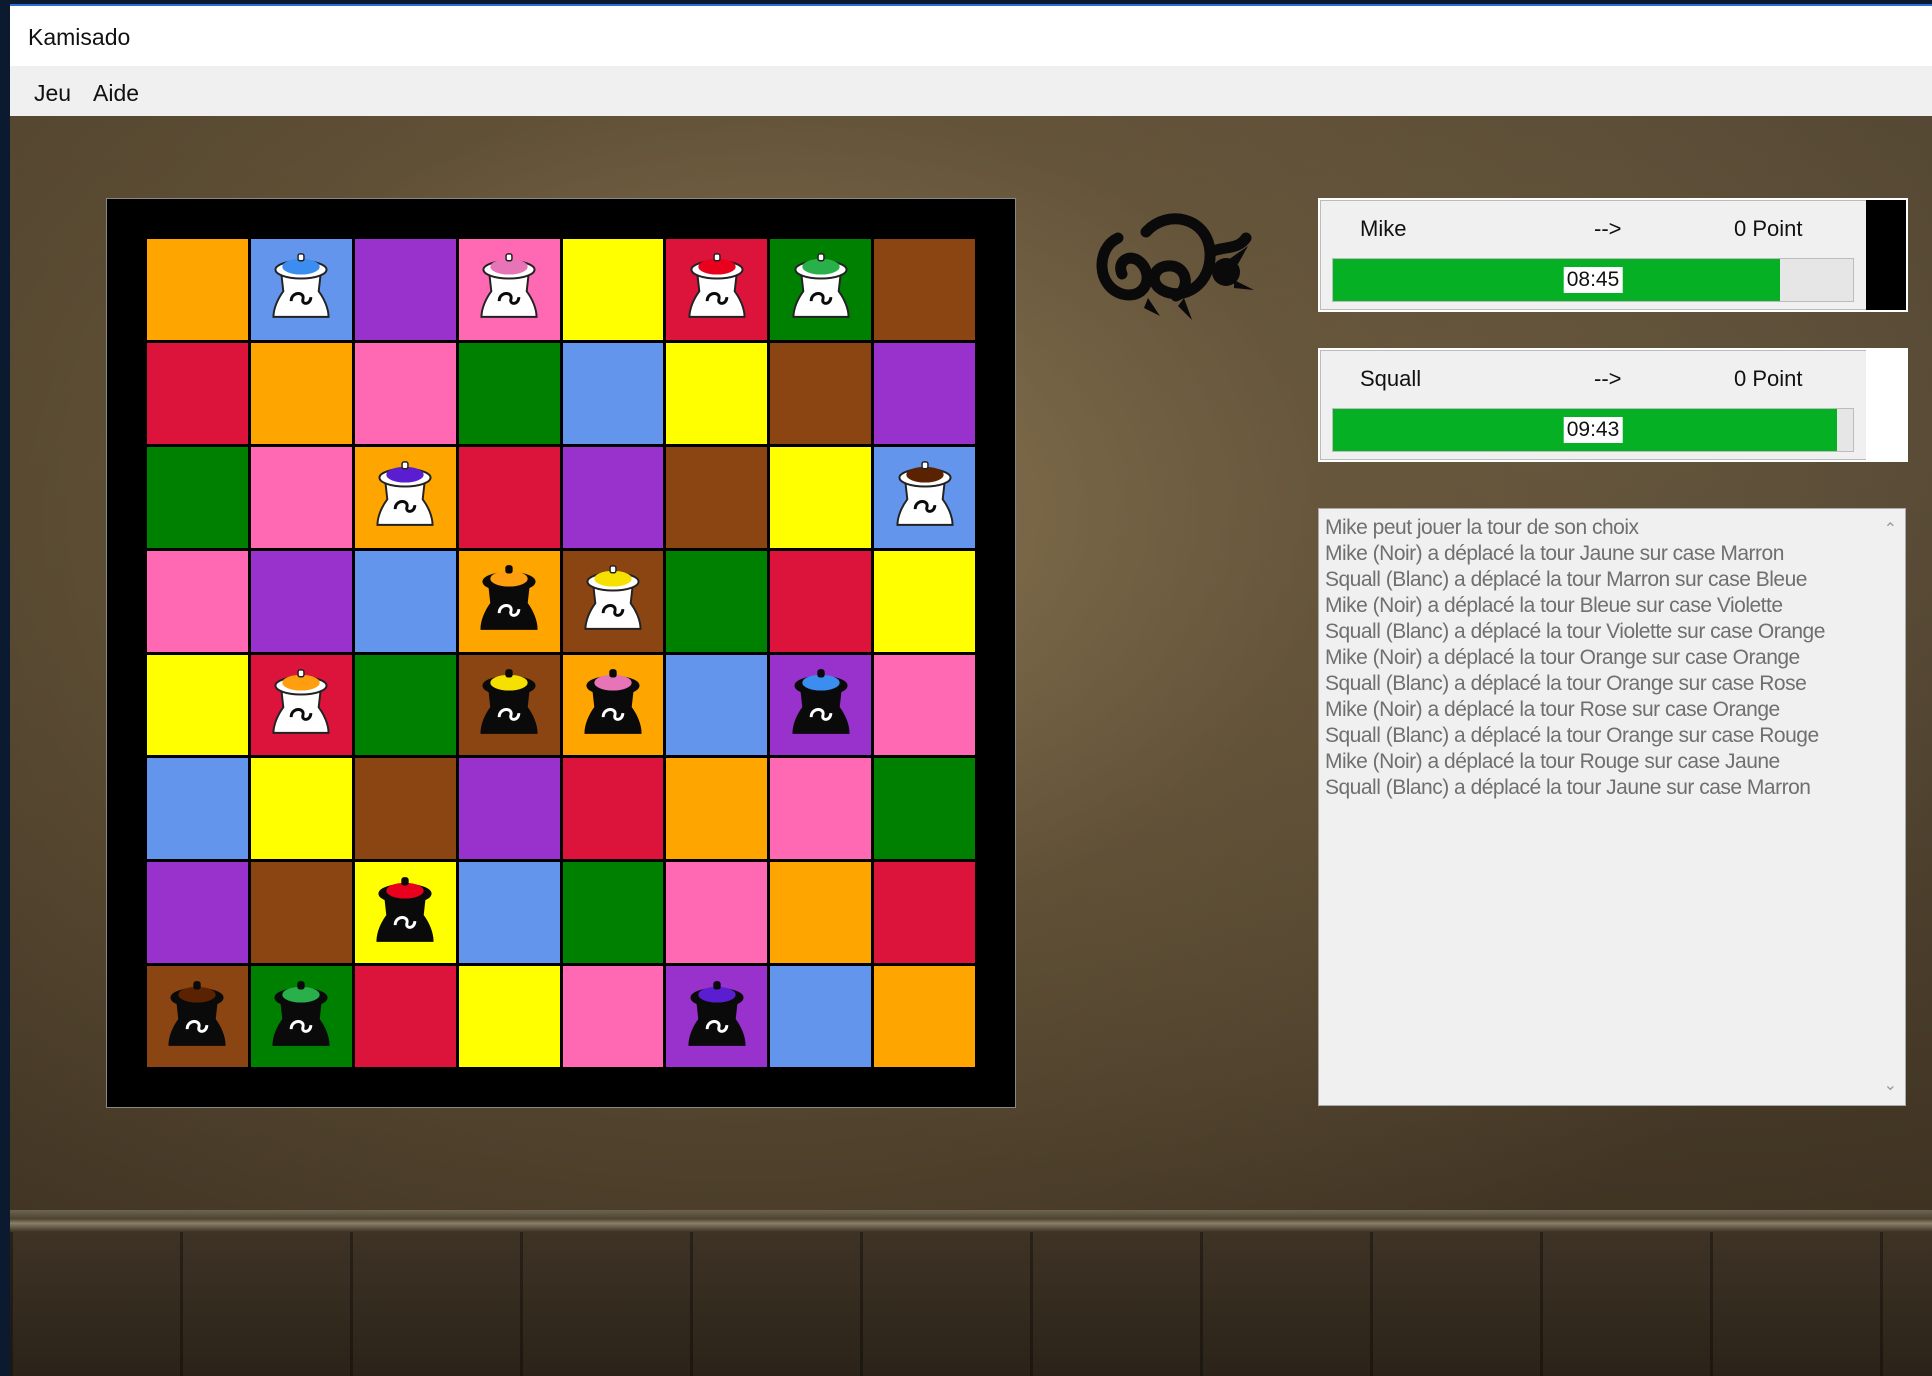  Describe the element at coordinates (1890, 529) in the screenshot. I see `scroll-up-icon: ⌃` at that location.